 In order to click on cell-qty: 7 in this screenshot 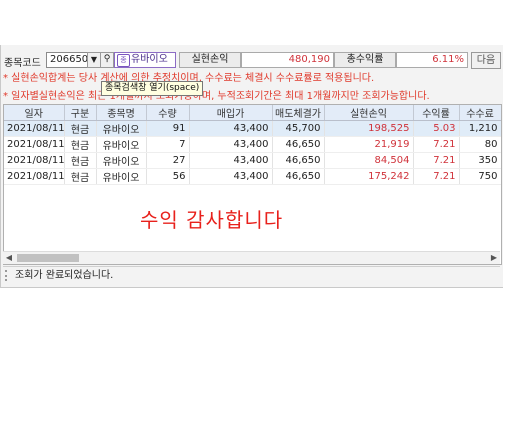, I will do `click(168, 144)`.